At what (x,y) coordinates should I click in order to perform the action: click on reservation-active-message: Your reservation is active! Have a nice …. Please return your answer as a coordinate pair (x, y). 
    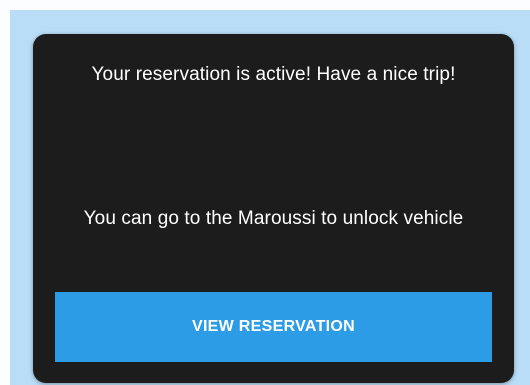
    Looking at the image, I should click on (273, 74).